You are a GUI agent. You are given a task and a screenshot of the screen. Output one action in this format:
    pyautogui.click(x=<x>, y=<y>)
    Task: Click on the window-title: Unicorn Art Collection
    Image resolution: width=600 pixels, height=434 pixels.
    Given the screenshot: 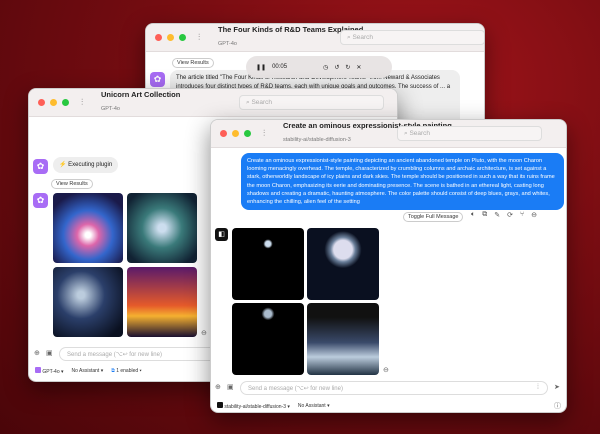 What is the action you would take?
    pyautogui.click(x=141, y=94)
    